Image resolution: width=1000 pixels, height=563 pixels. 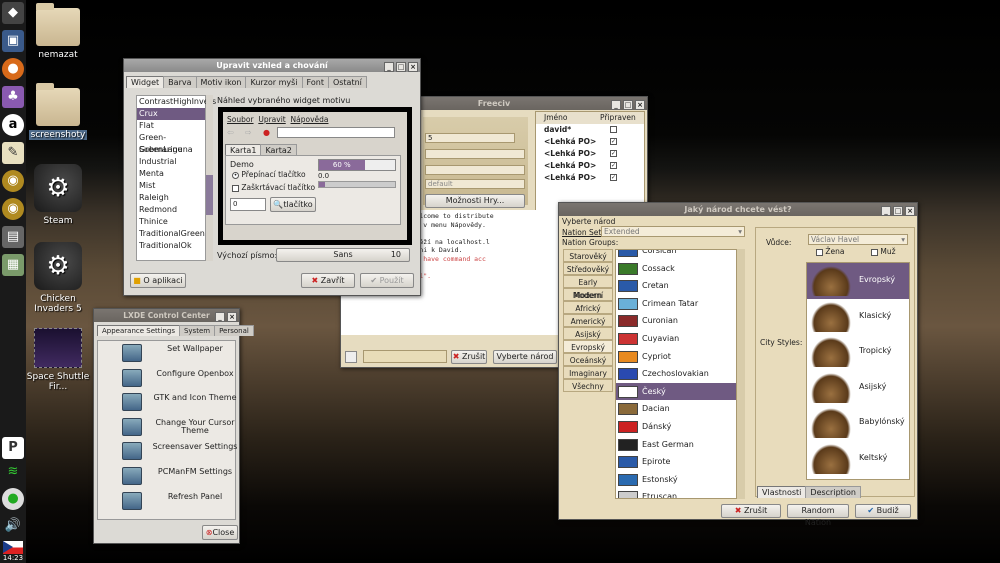 I want to click on nation-item: Dánský, so click(x=676, y=427).